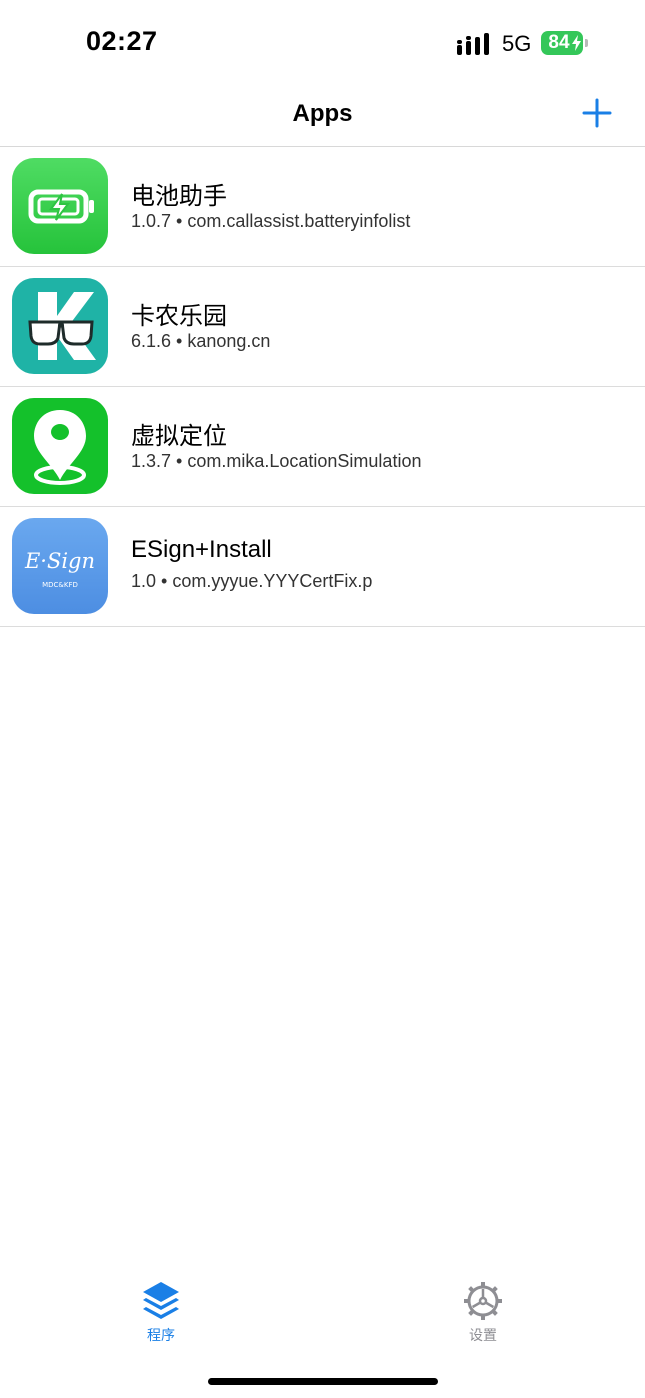 This screenshot has height=1398, width=645. I want to click on app-details: 1.0 • com.yyyue.YYYCertFix.p, so click(252, 581).